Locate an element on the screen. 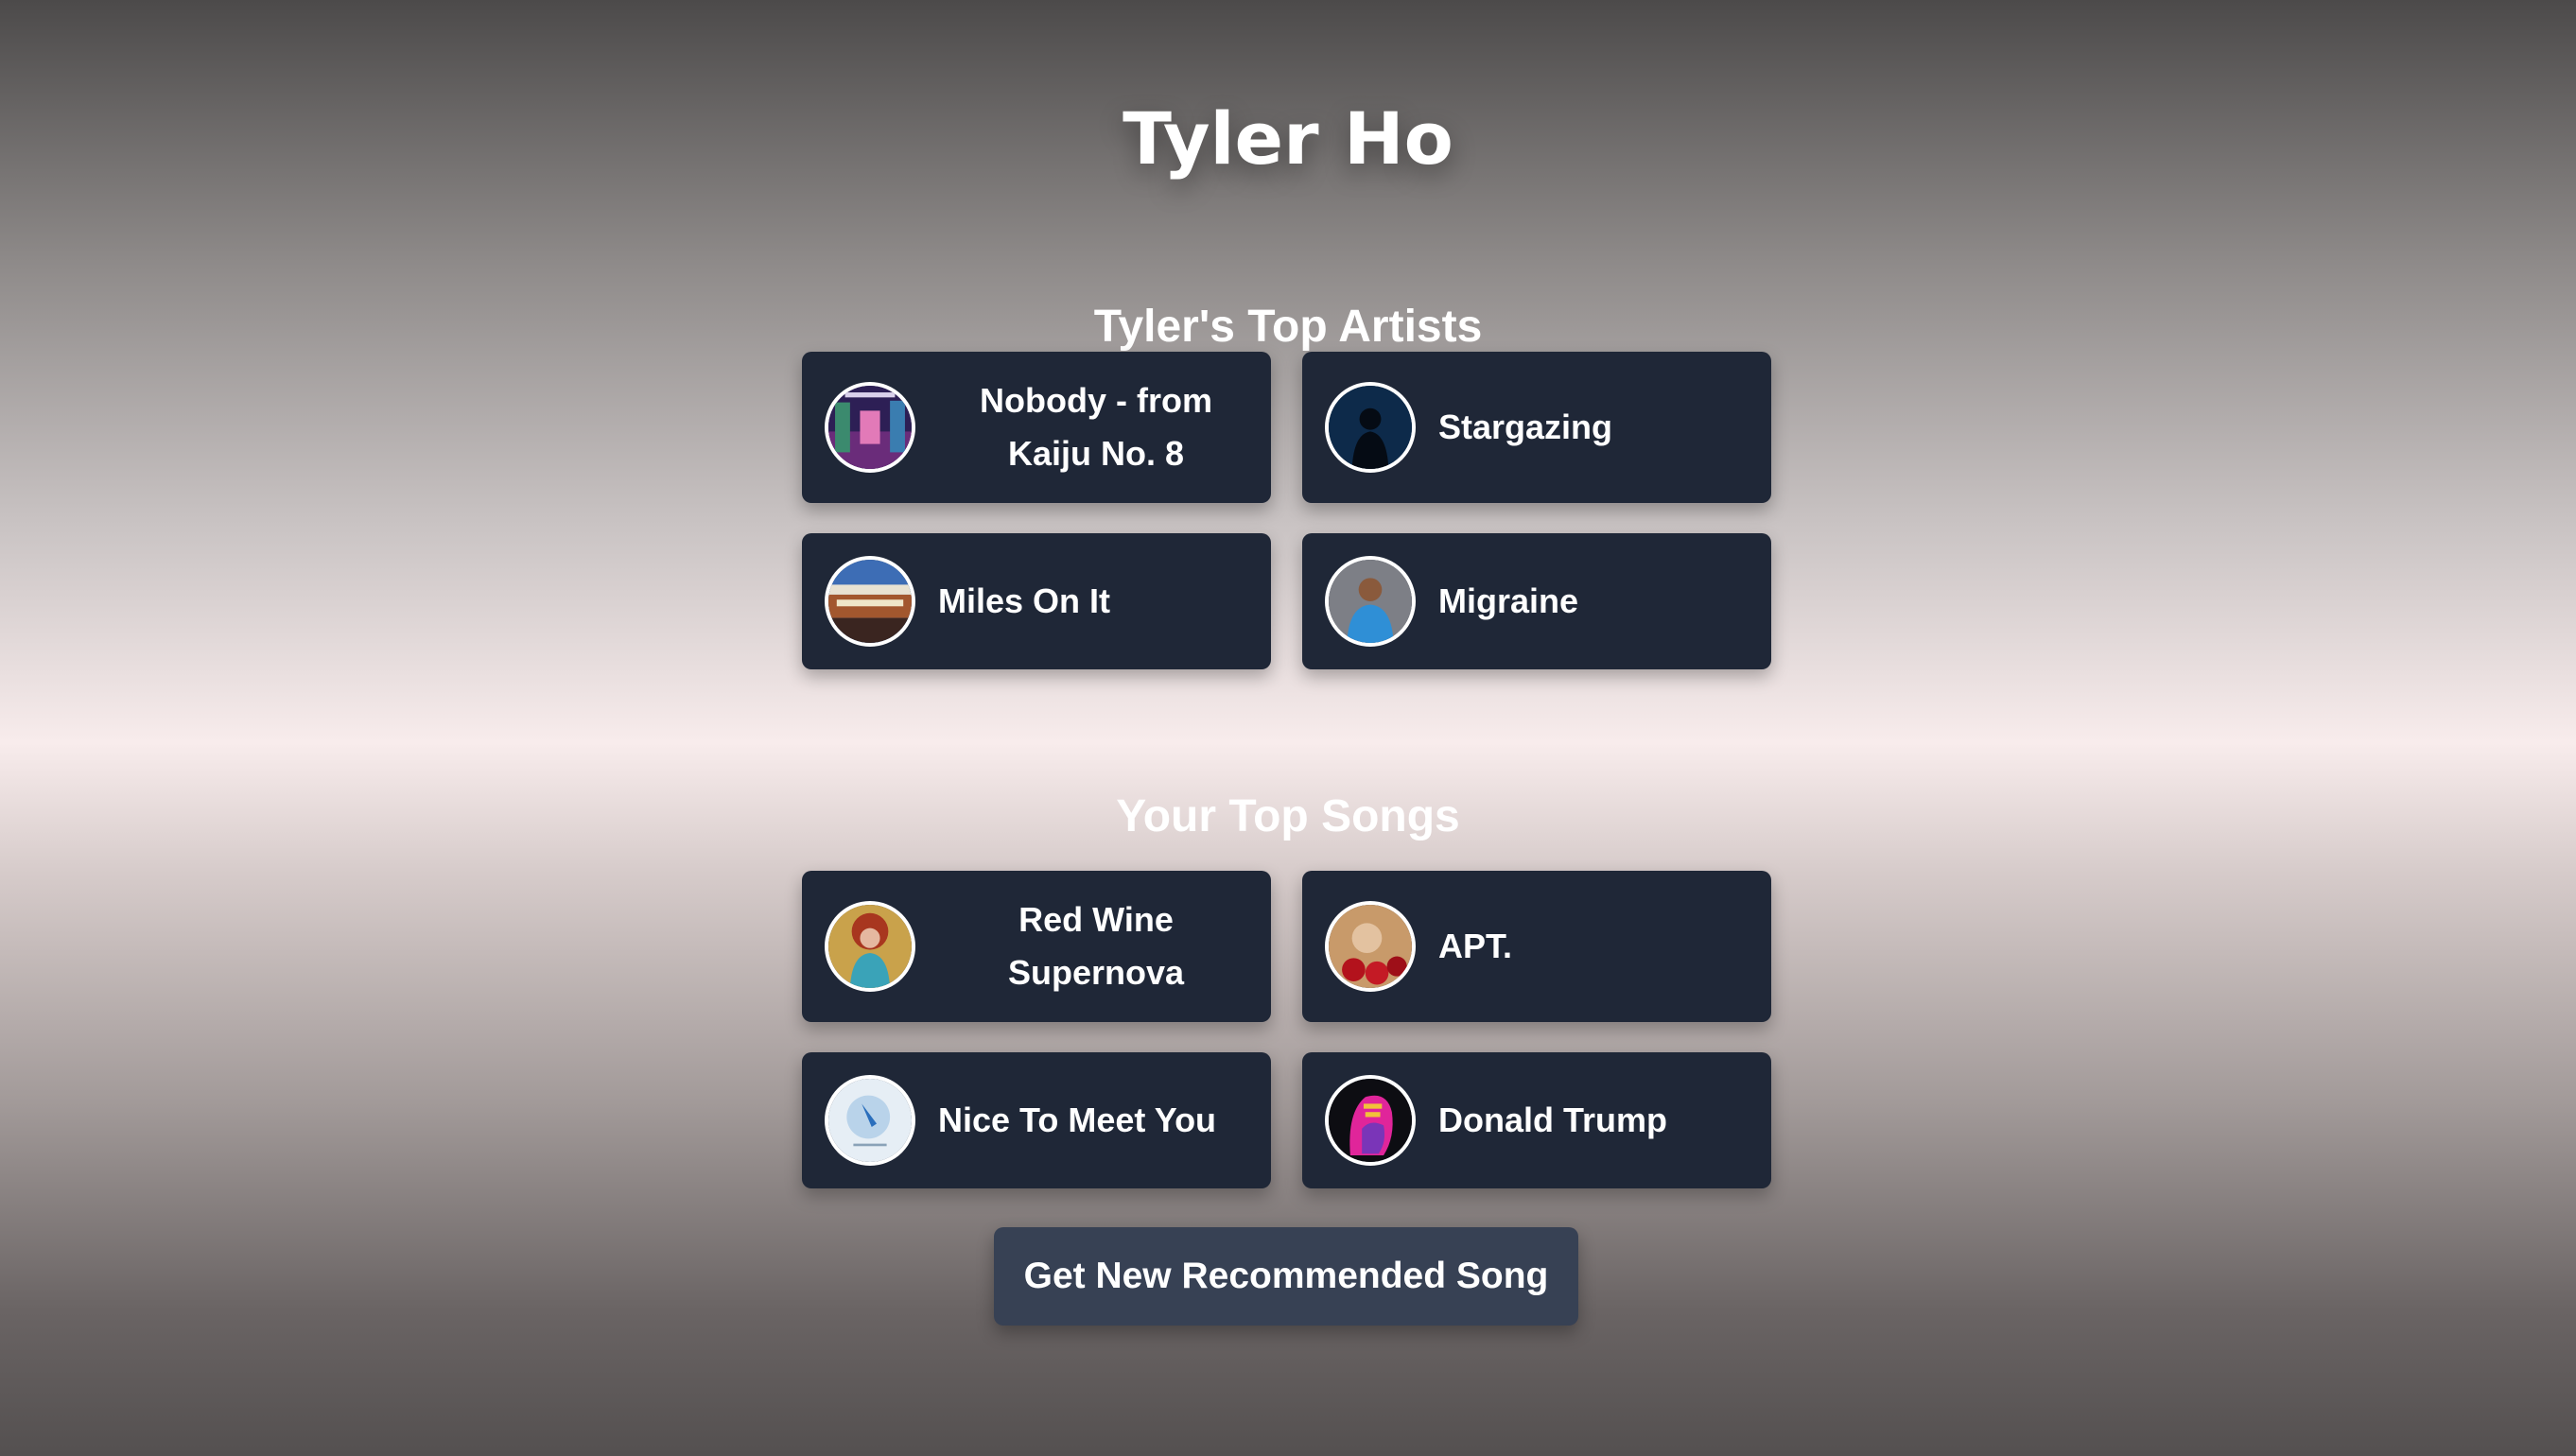 The height and width of the screenshot is (1456, 2576). song-card: Donald Trump is located at coordinates (1536, 1120).